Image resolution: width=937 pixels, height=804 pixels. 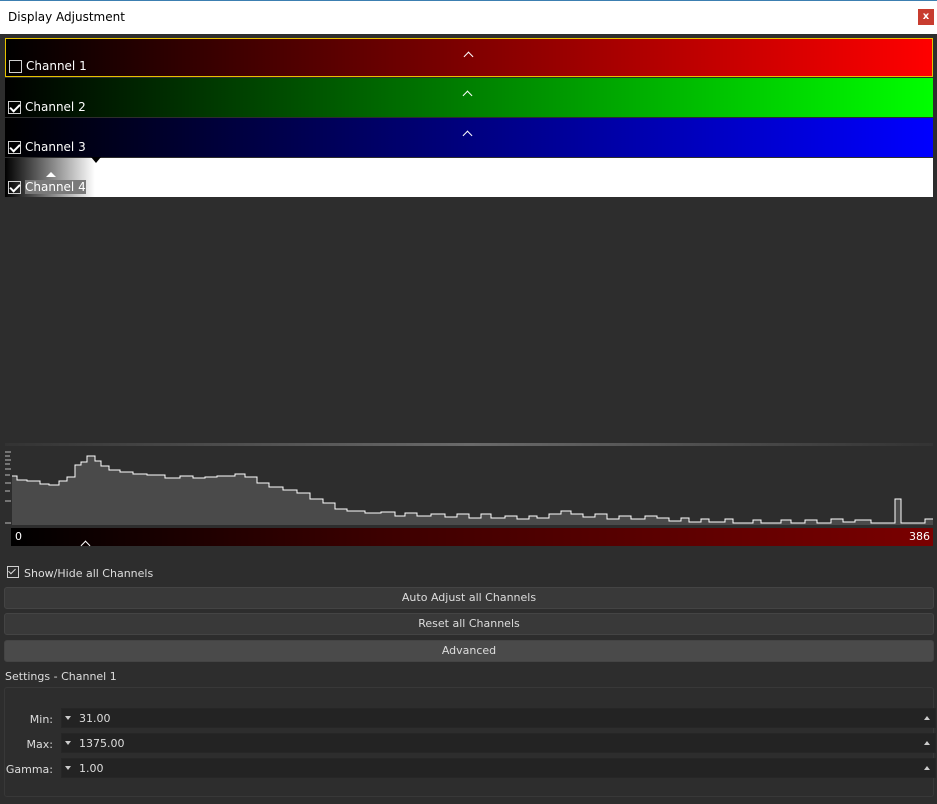 What do you see at coordinates (14, 187) in the screenshot?
I see `channel-4-checkbox` at bounding box center [14, 187].